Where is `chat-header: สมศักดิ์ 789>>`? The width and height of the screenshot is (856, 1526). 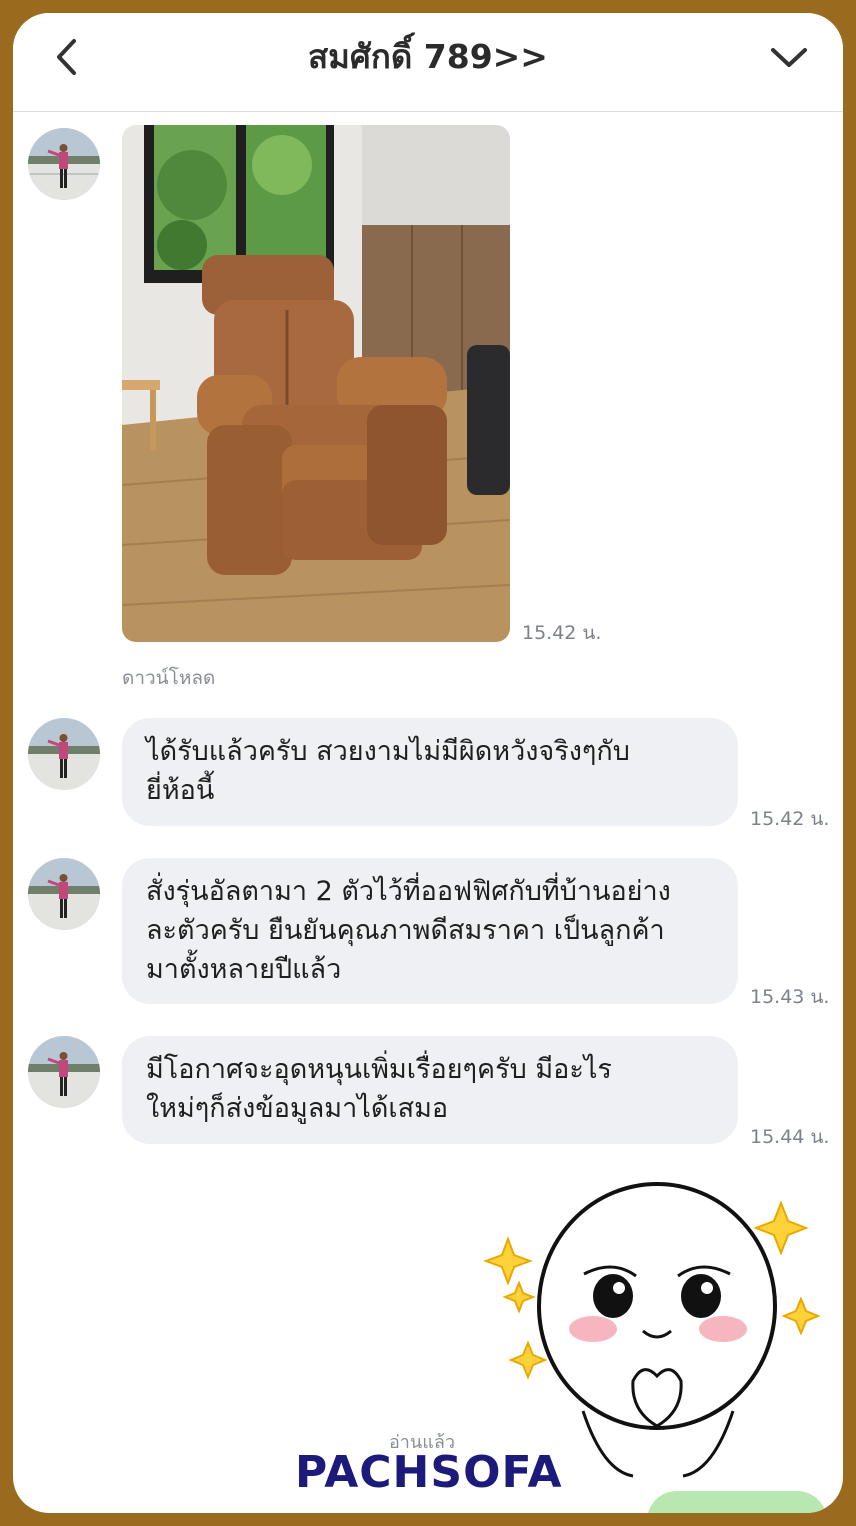
chat-header: สมศักดิ์ 789>> is located at coordinates (428, 62).